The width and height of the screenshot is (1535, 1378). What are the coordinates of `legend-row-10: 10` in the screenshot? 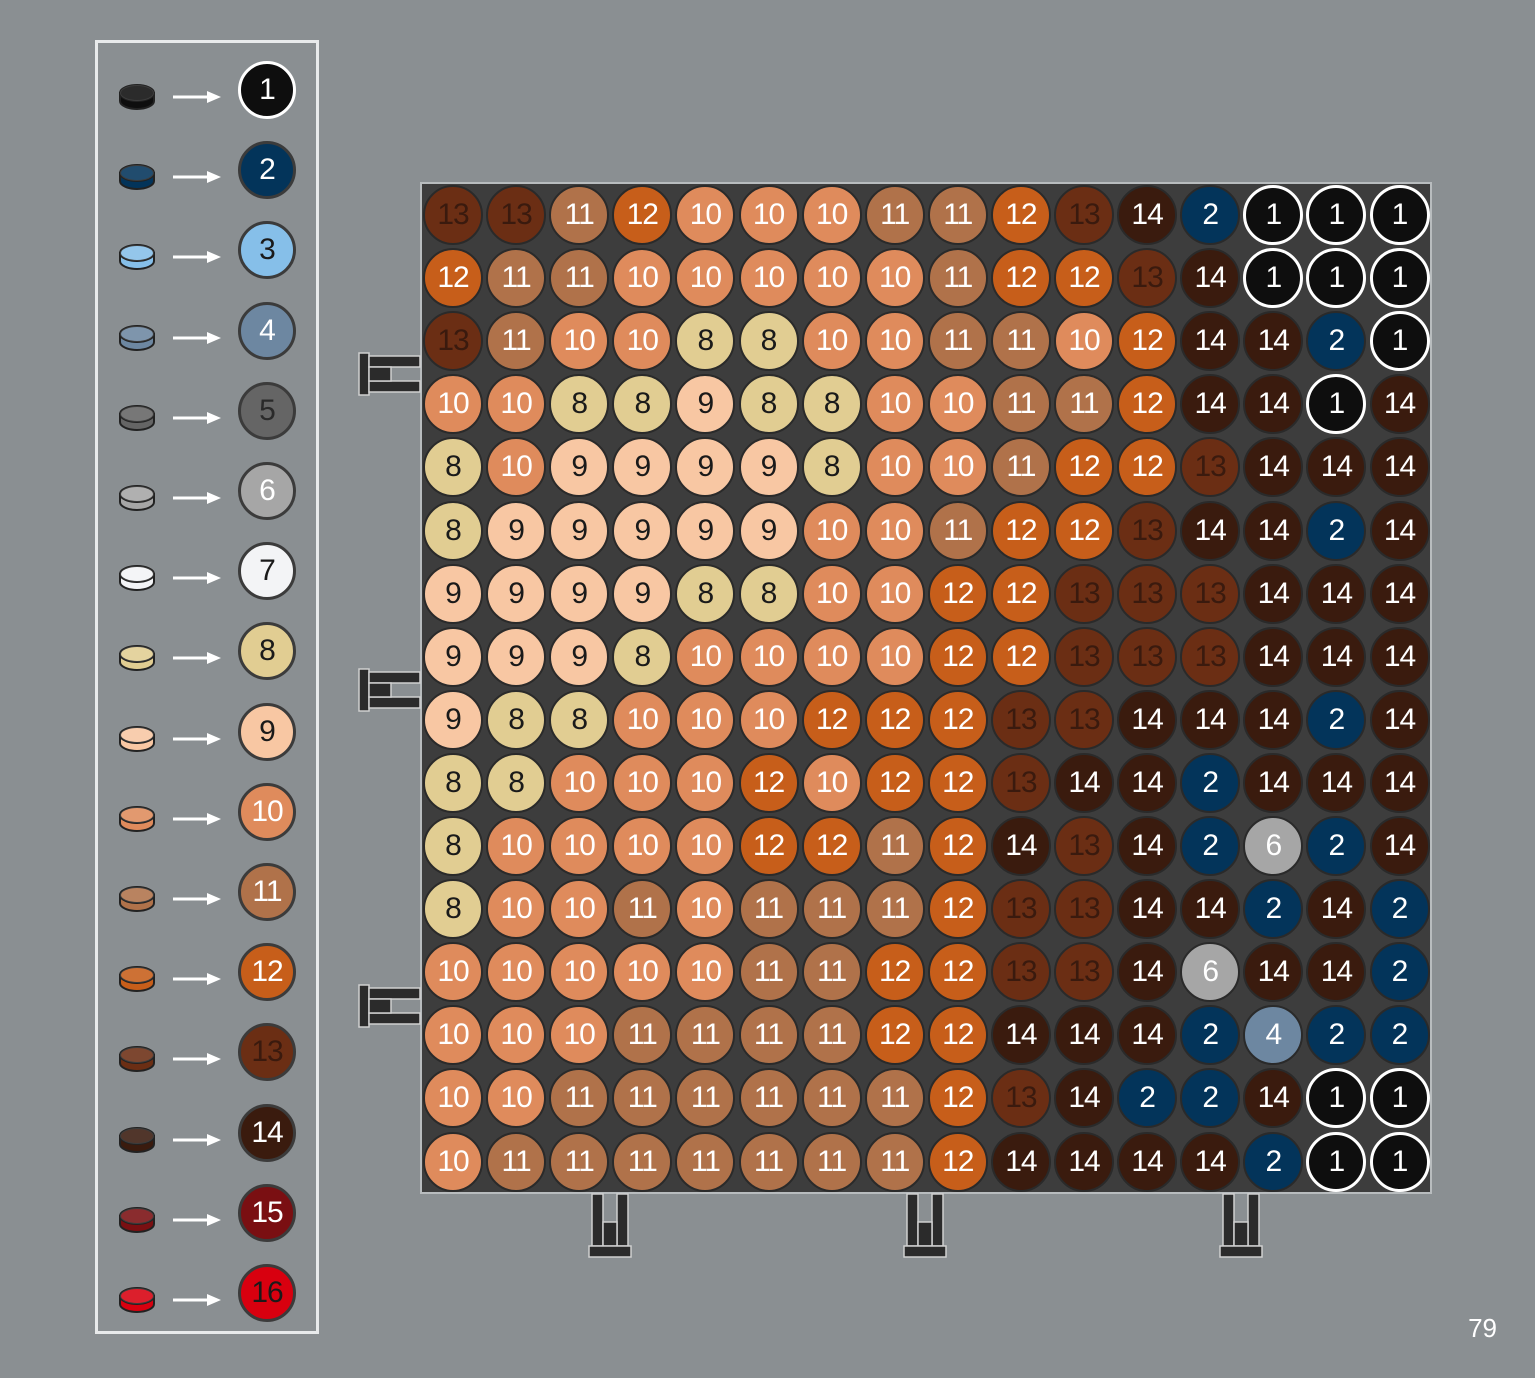 It's located at (207, 823).